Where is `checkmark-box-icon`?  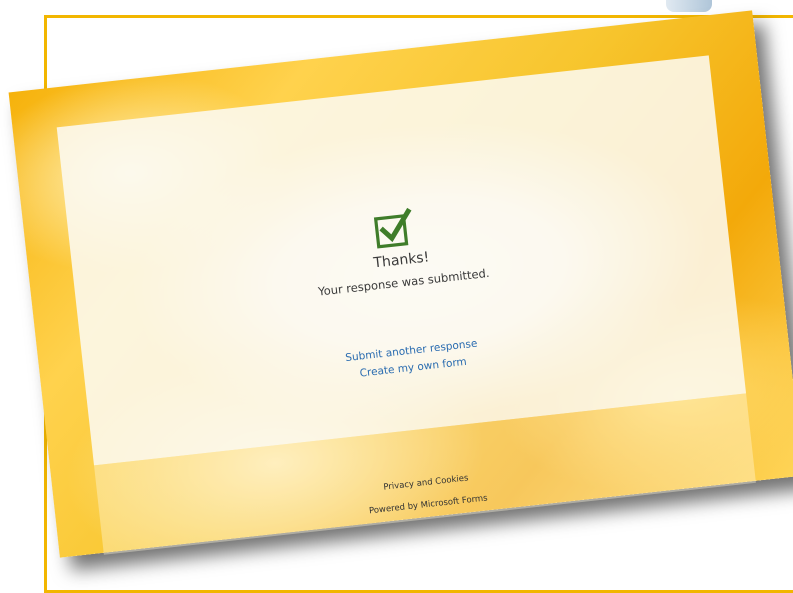 checkmark-box-icon is located at coordinates (392, 228).